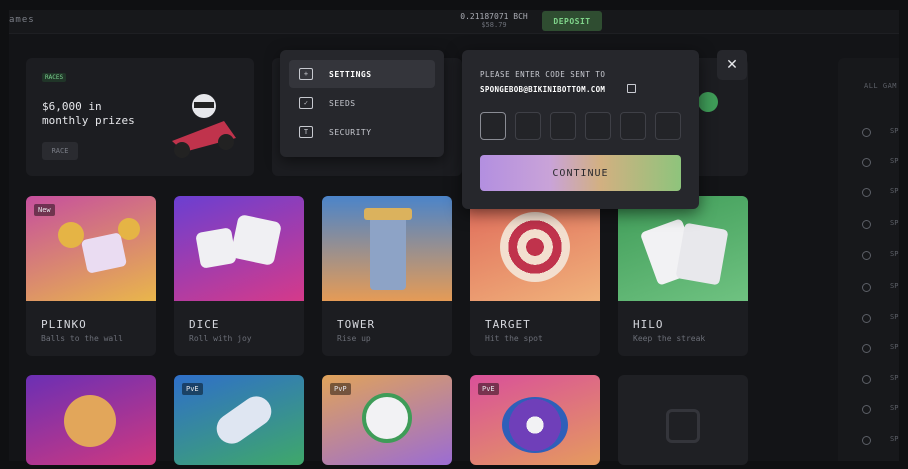 This screenshot has width=908, height=469. Describe the element at coordinates (72, 106) in the screenshot. I see `promo-headline-line-1: $6,000 in` at that location.